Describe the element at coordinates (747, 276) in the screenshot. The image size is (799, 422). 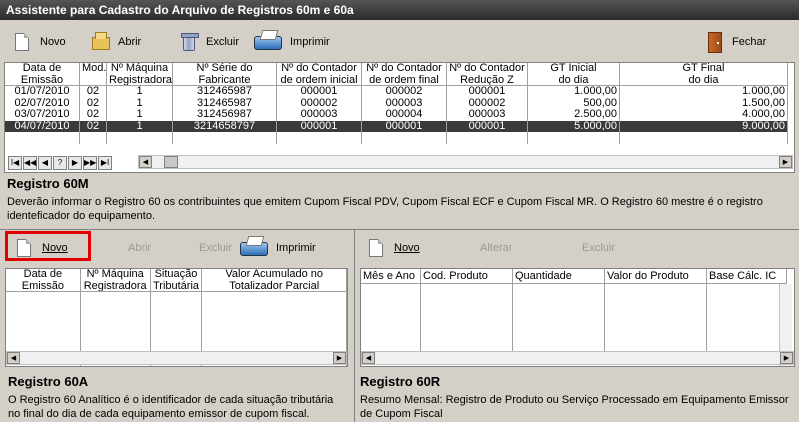
I see `column-header: Base Cálc. IC` at that location.